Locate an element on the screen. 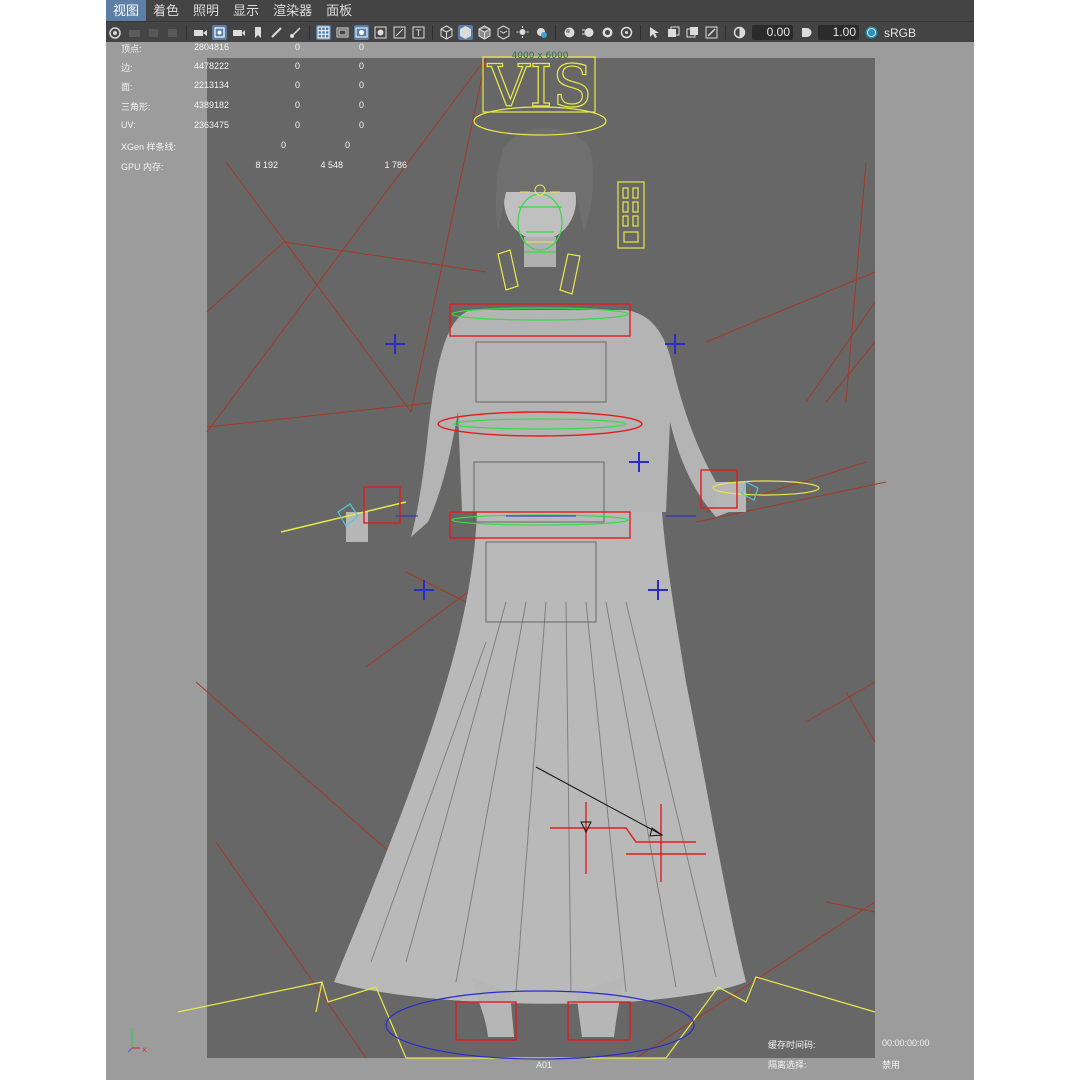 The width and height of the screenshot is (1080, 1080). svg-text: T is located at coordinates (418, 34).